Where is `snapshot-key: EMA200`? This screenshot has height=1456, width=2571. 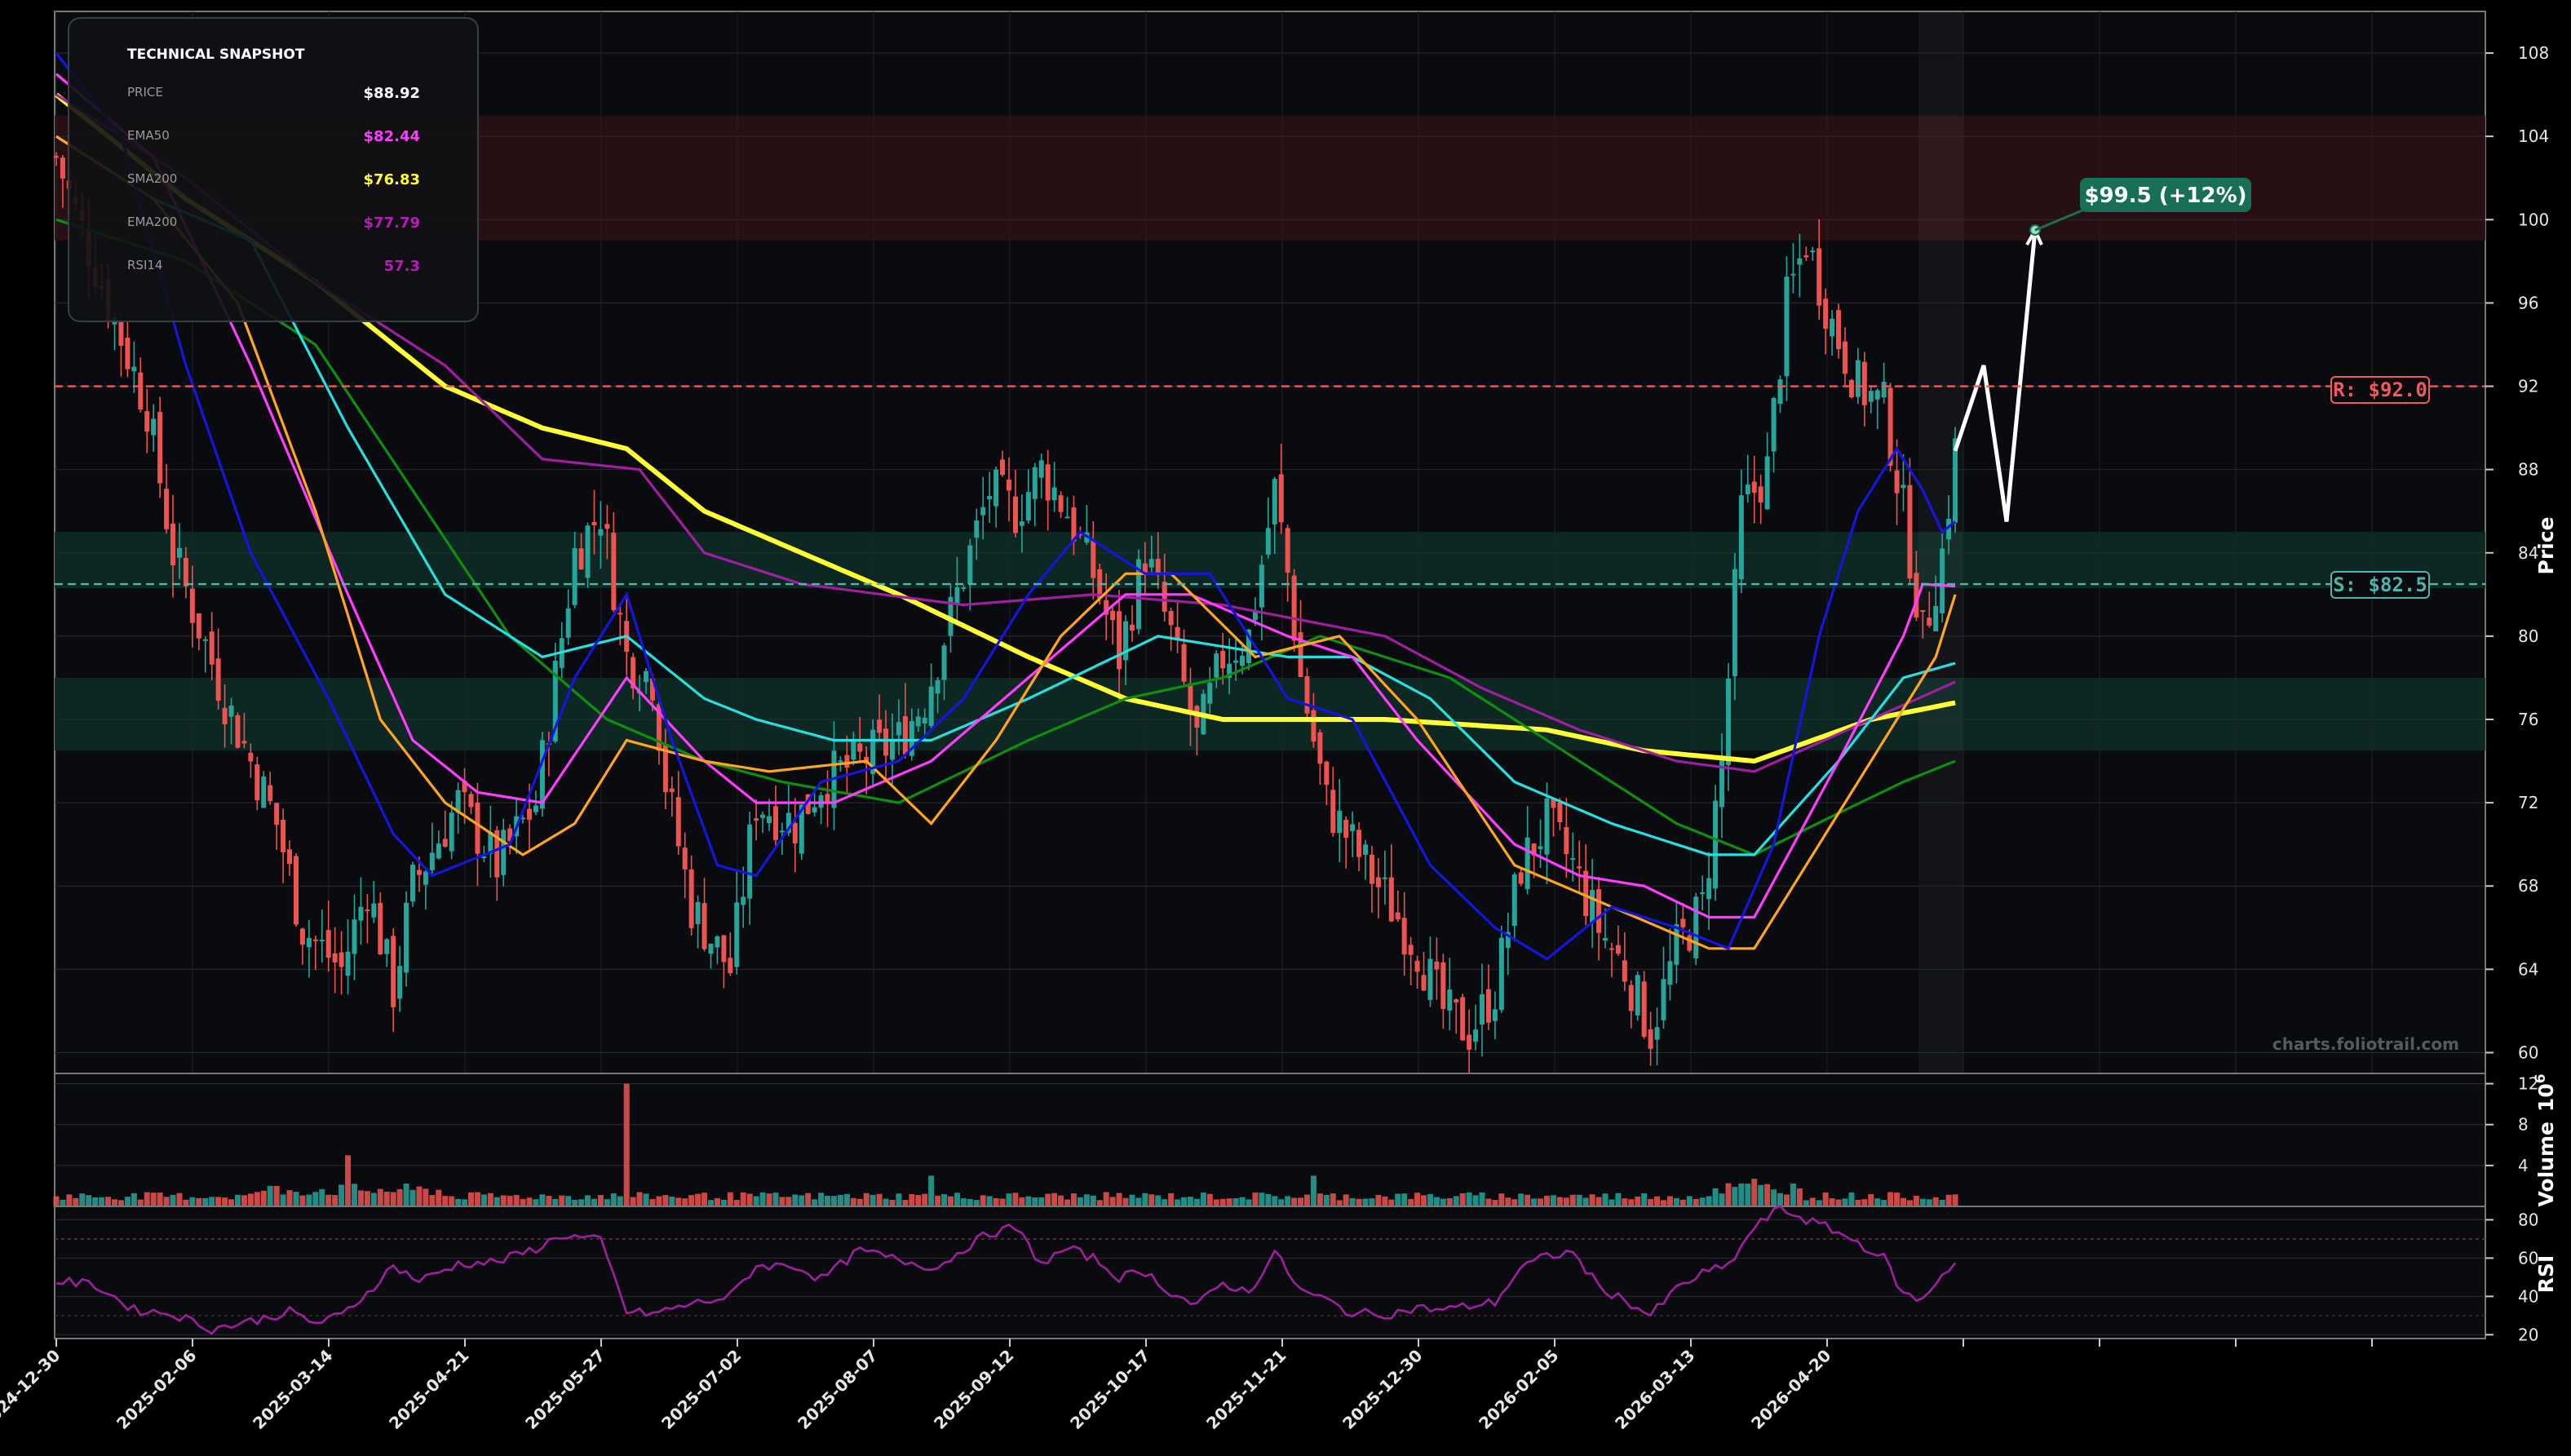
snapshot-key: EMA200 is located at coordinates (152, 222).